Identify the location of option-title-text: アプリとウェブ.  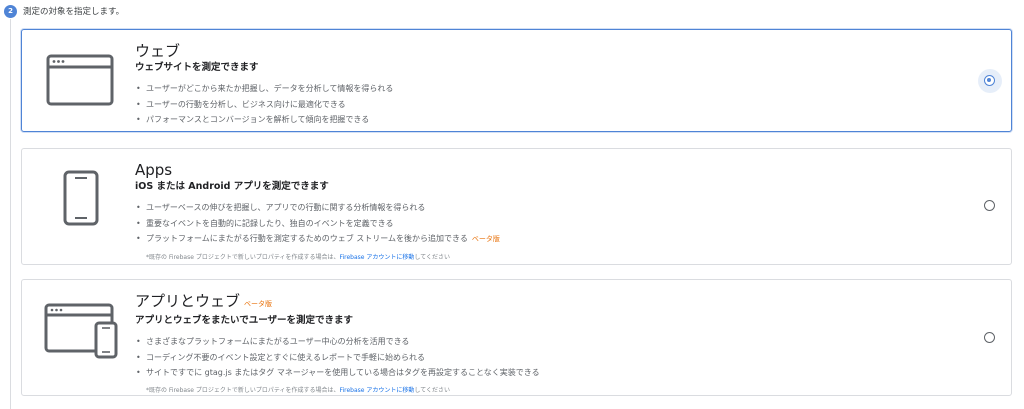
(188, 301).